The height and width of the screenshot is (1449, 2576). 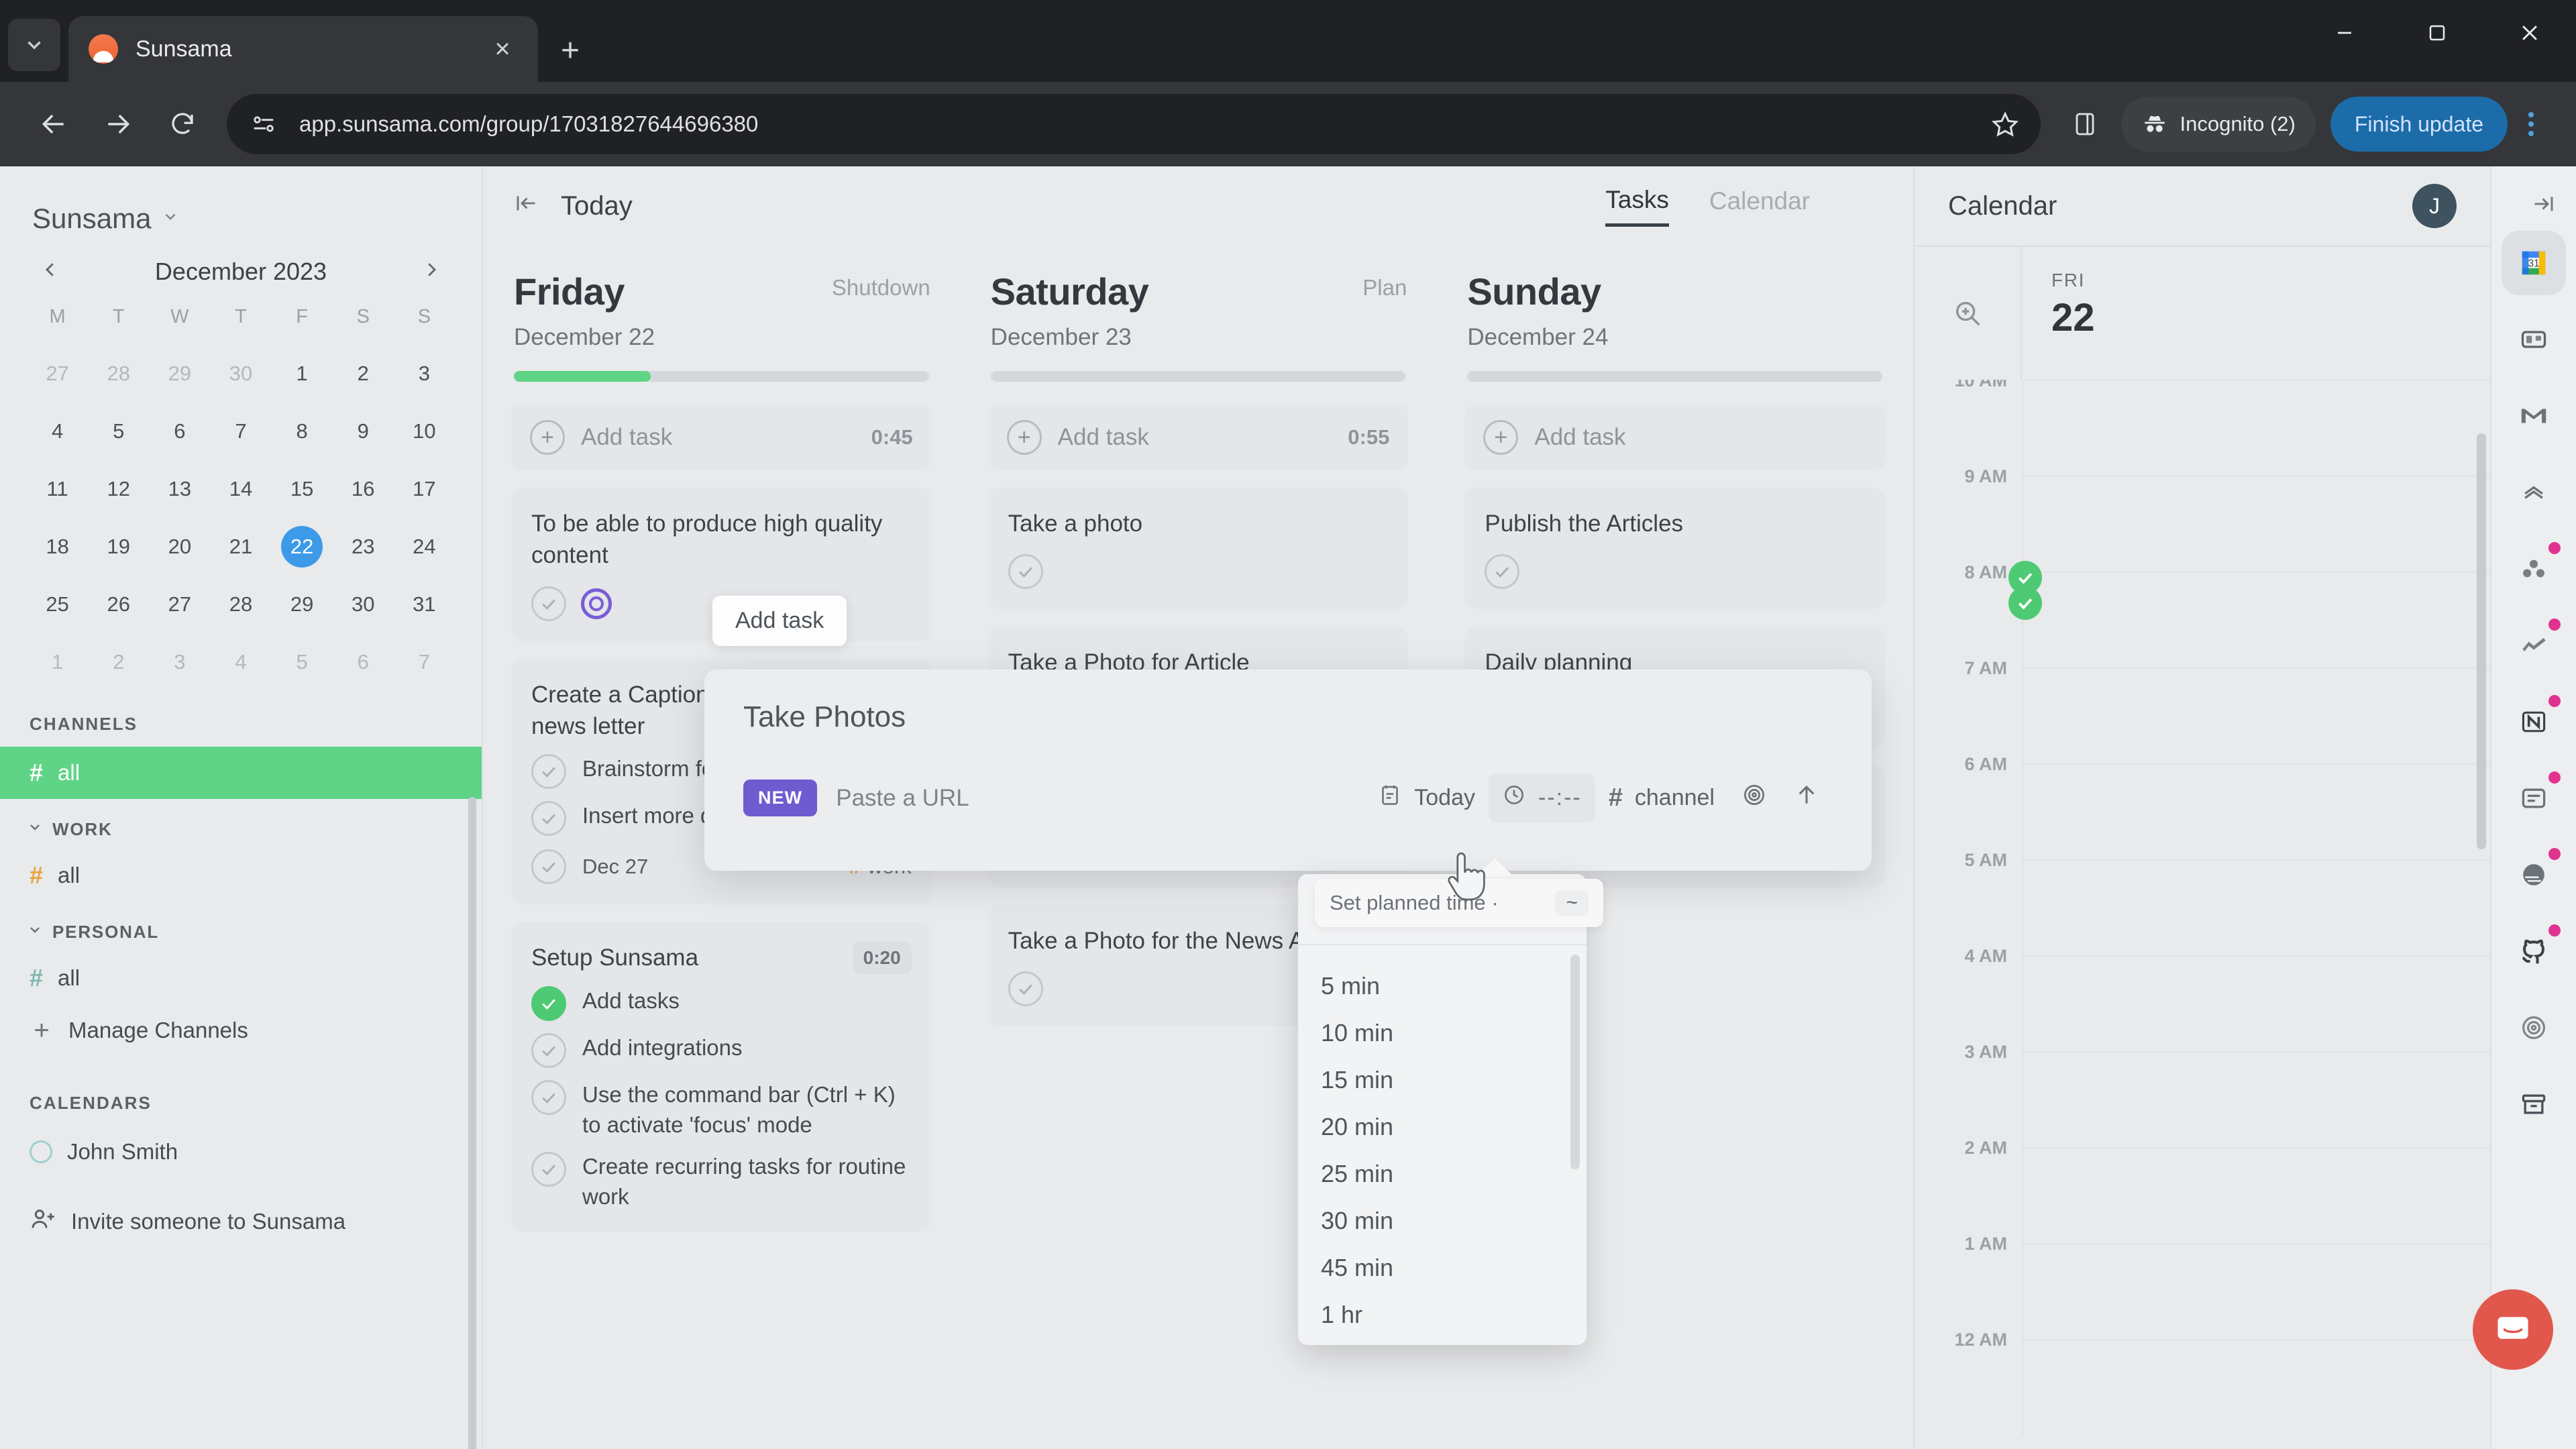 I want to click on mini-calendar-day: 30, so click(x=240, y=373).